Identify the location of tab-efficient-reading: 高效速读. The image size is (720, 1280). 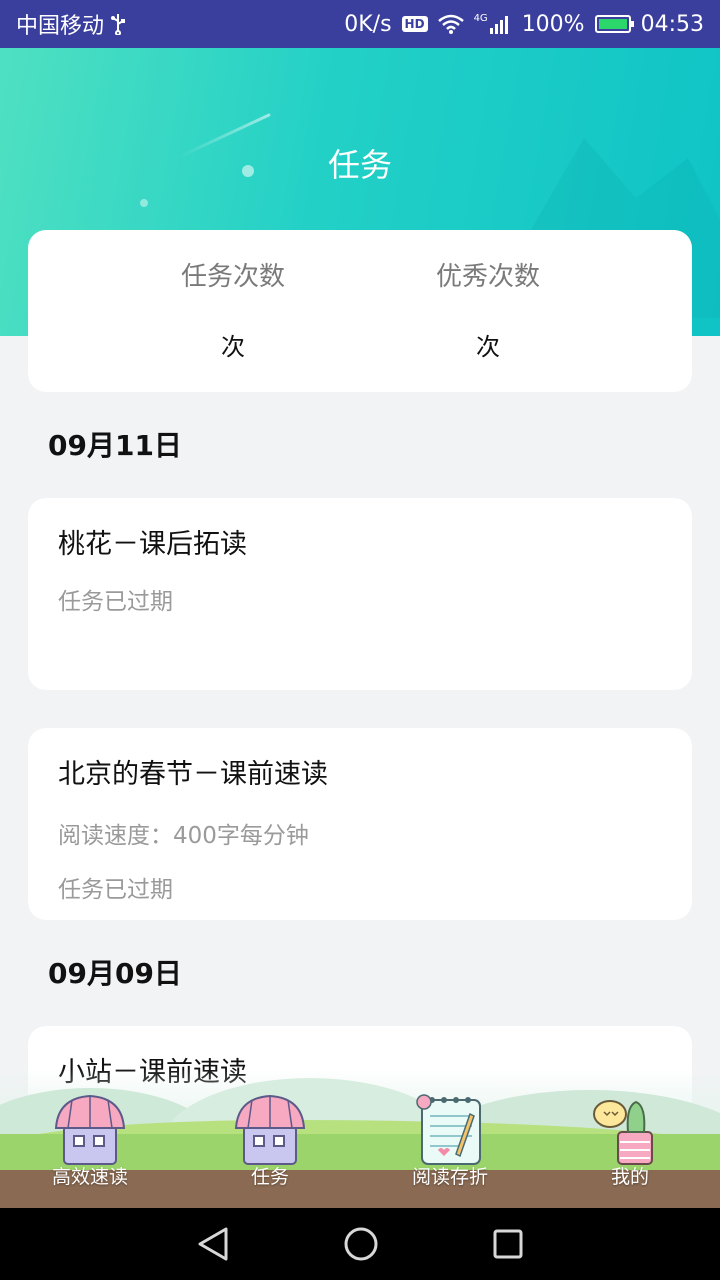
(90, 1140).